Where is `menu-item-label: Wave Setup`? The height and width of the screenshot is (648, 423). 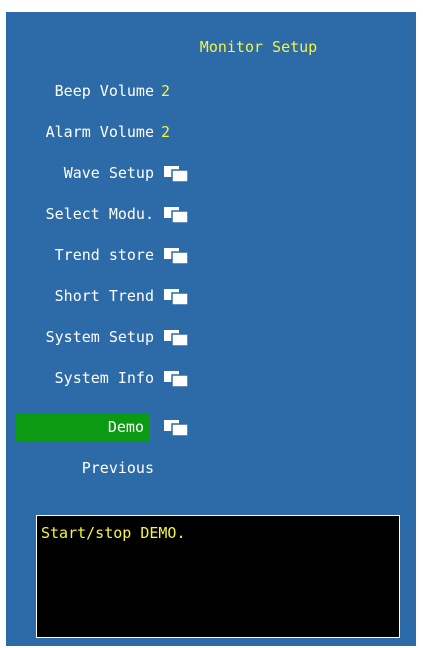
menu-item-label: Wave Setup is located at coordinates (108, 173).